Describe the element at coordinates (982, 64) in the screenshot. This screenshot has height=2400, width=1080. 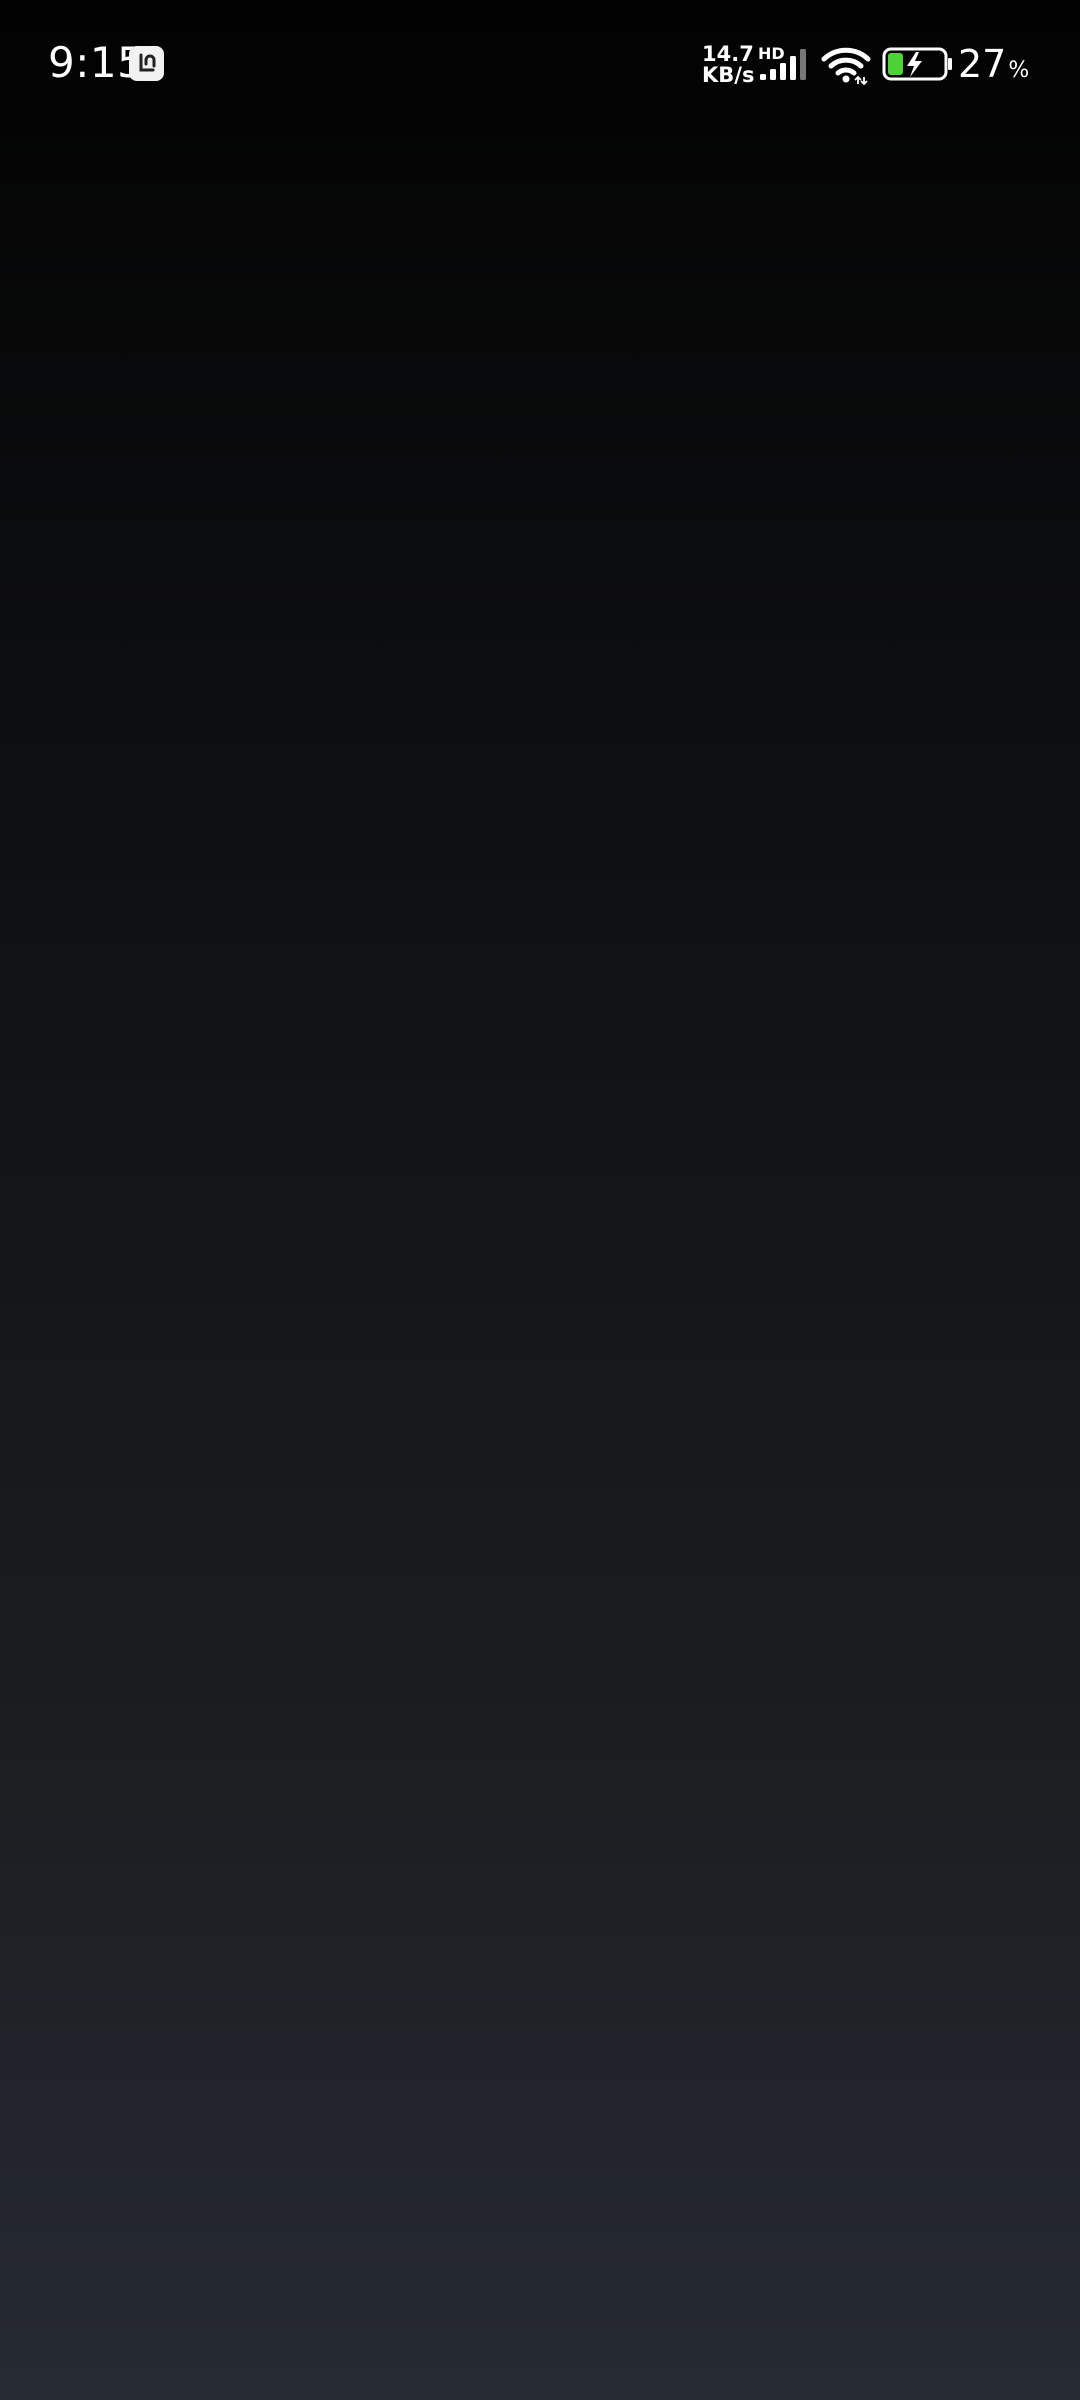
I see `battery-level-value: 27` at that location.